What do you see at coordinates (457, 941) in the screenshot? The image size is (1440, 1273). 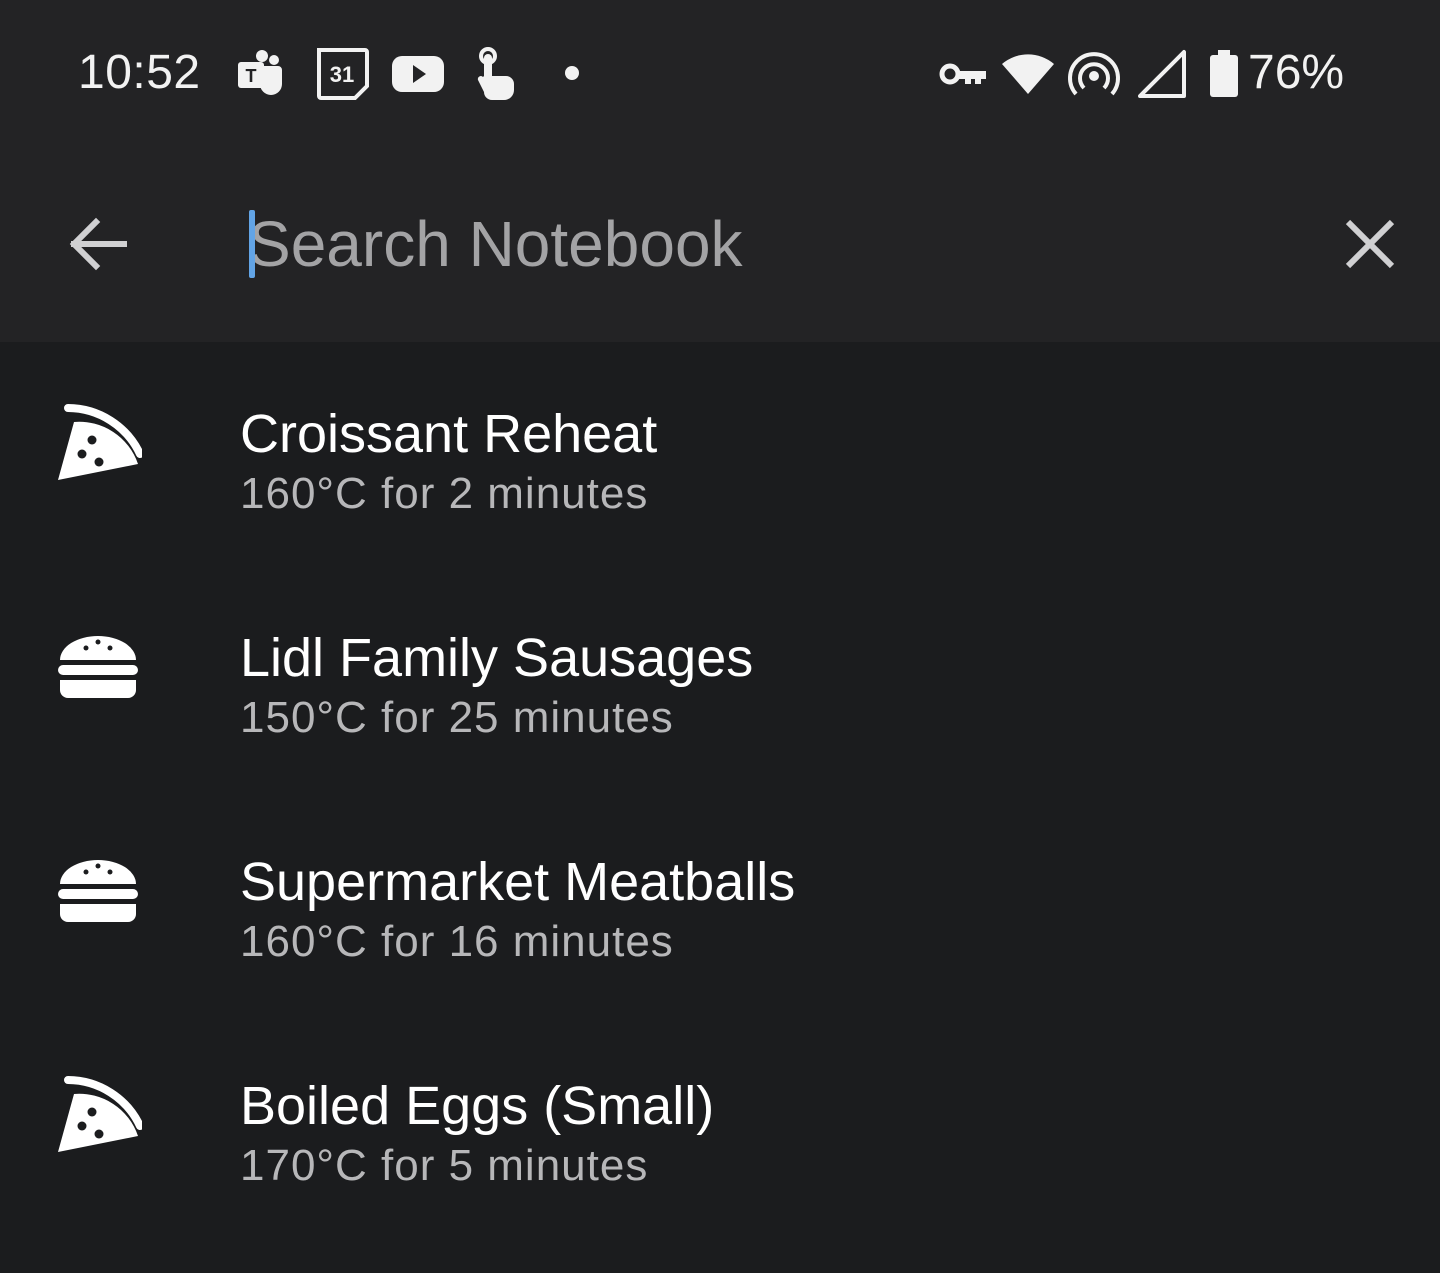 I see `item-subtitle: 160°C for 16 minutes` at bounding box center [457, 941].